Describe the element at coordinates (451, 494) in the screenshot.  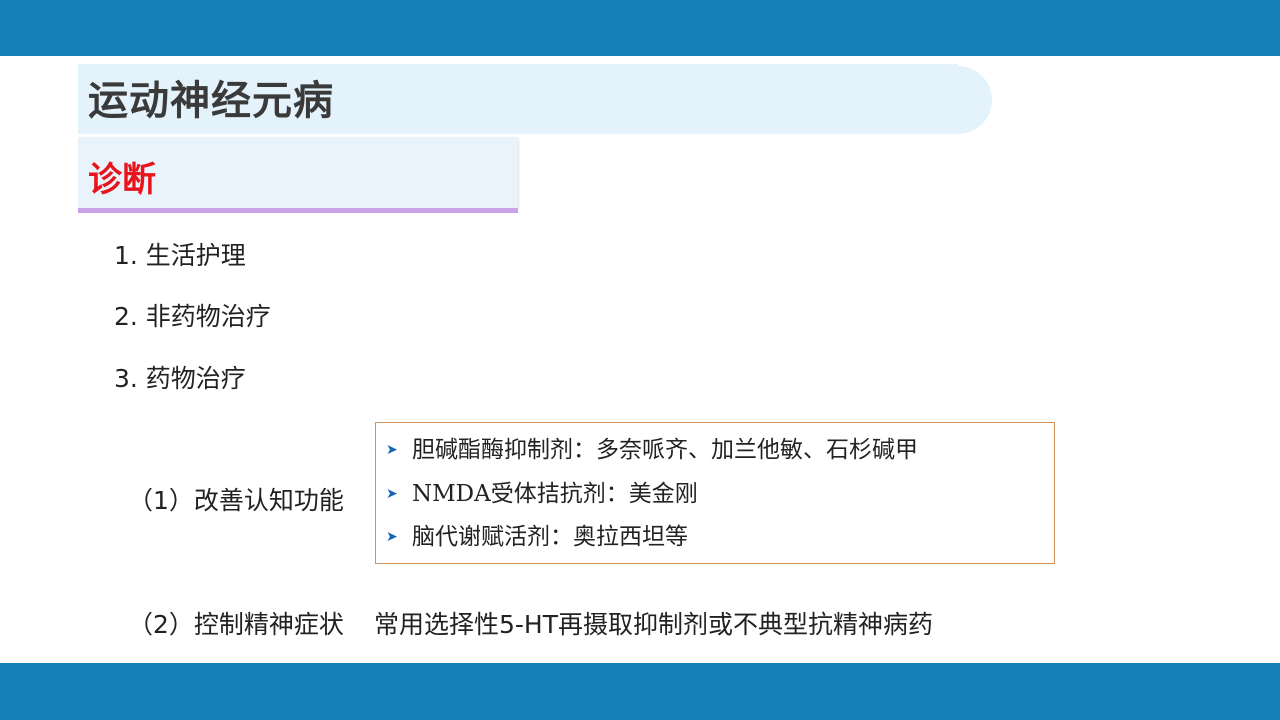
I see `drug-text-lead: NMDA` at that location.